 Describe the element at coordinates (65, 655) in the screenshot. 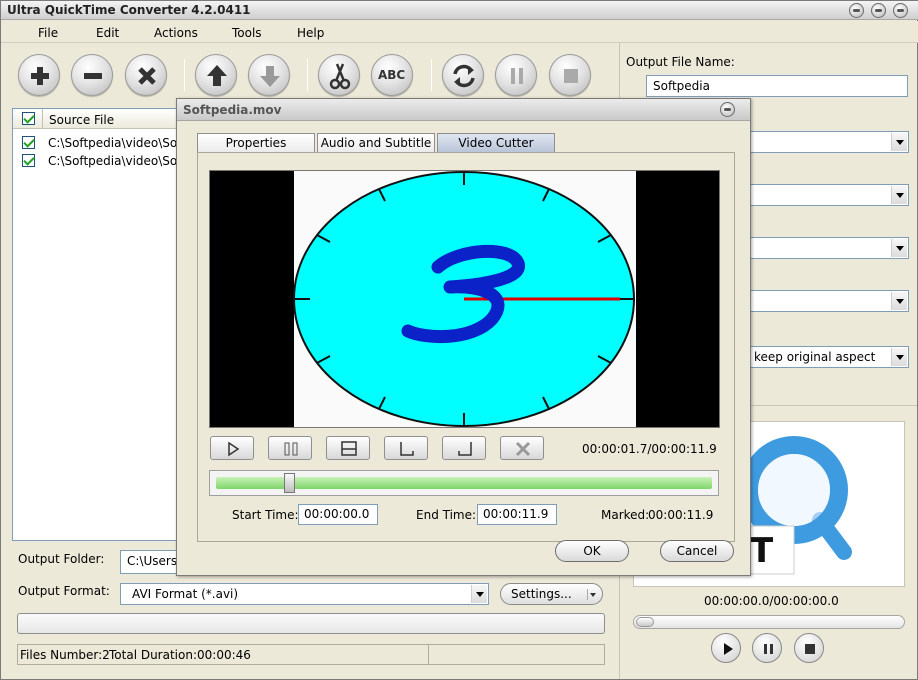

I see `files-number: Files Number:2` at that location.